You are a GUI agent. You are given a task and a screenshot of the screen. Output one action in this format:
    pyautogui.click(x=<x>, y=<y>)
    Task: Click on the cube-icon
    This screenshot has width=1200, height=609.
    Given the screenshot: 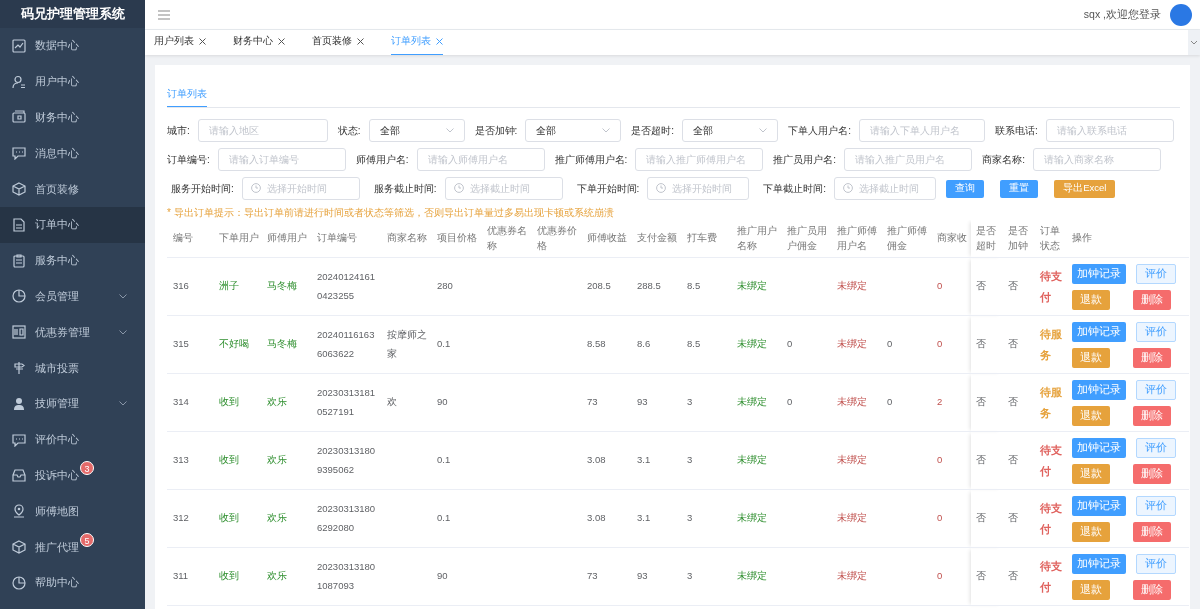 What is the action you would take?
    pyautogui.click(x=19, y=189)
    